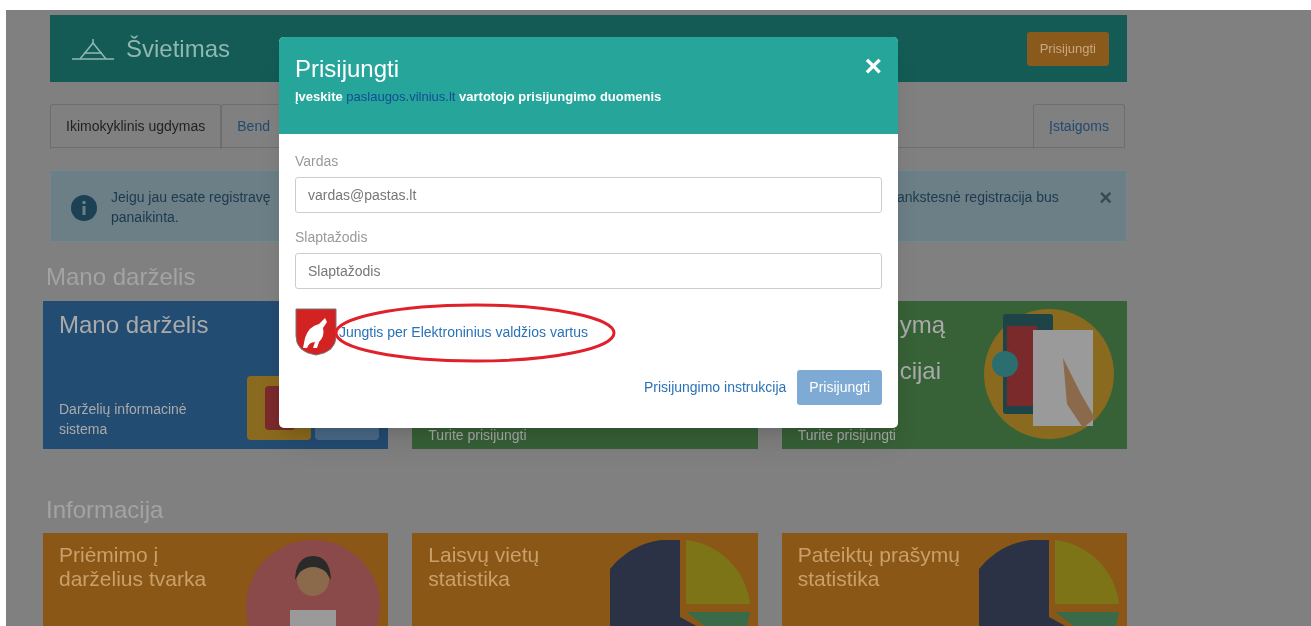 The image size is (1311, 626). What do you see at coordinates (978, 197) in the screenshot?
I see `alert-text: ankstesnė registracija bus` at bounding box center [978, 197].